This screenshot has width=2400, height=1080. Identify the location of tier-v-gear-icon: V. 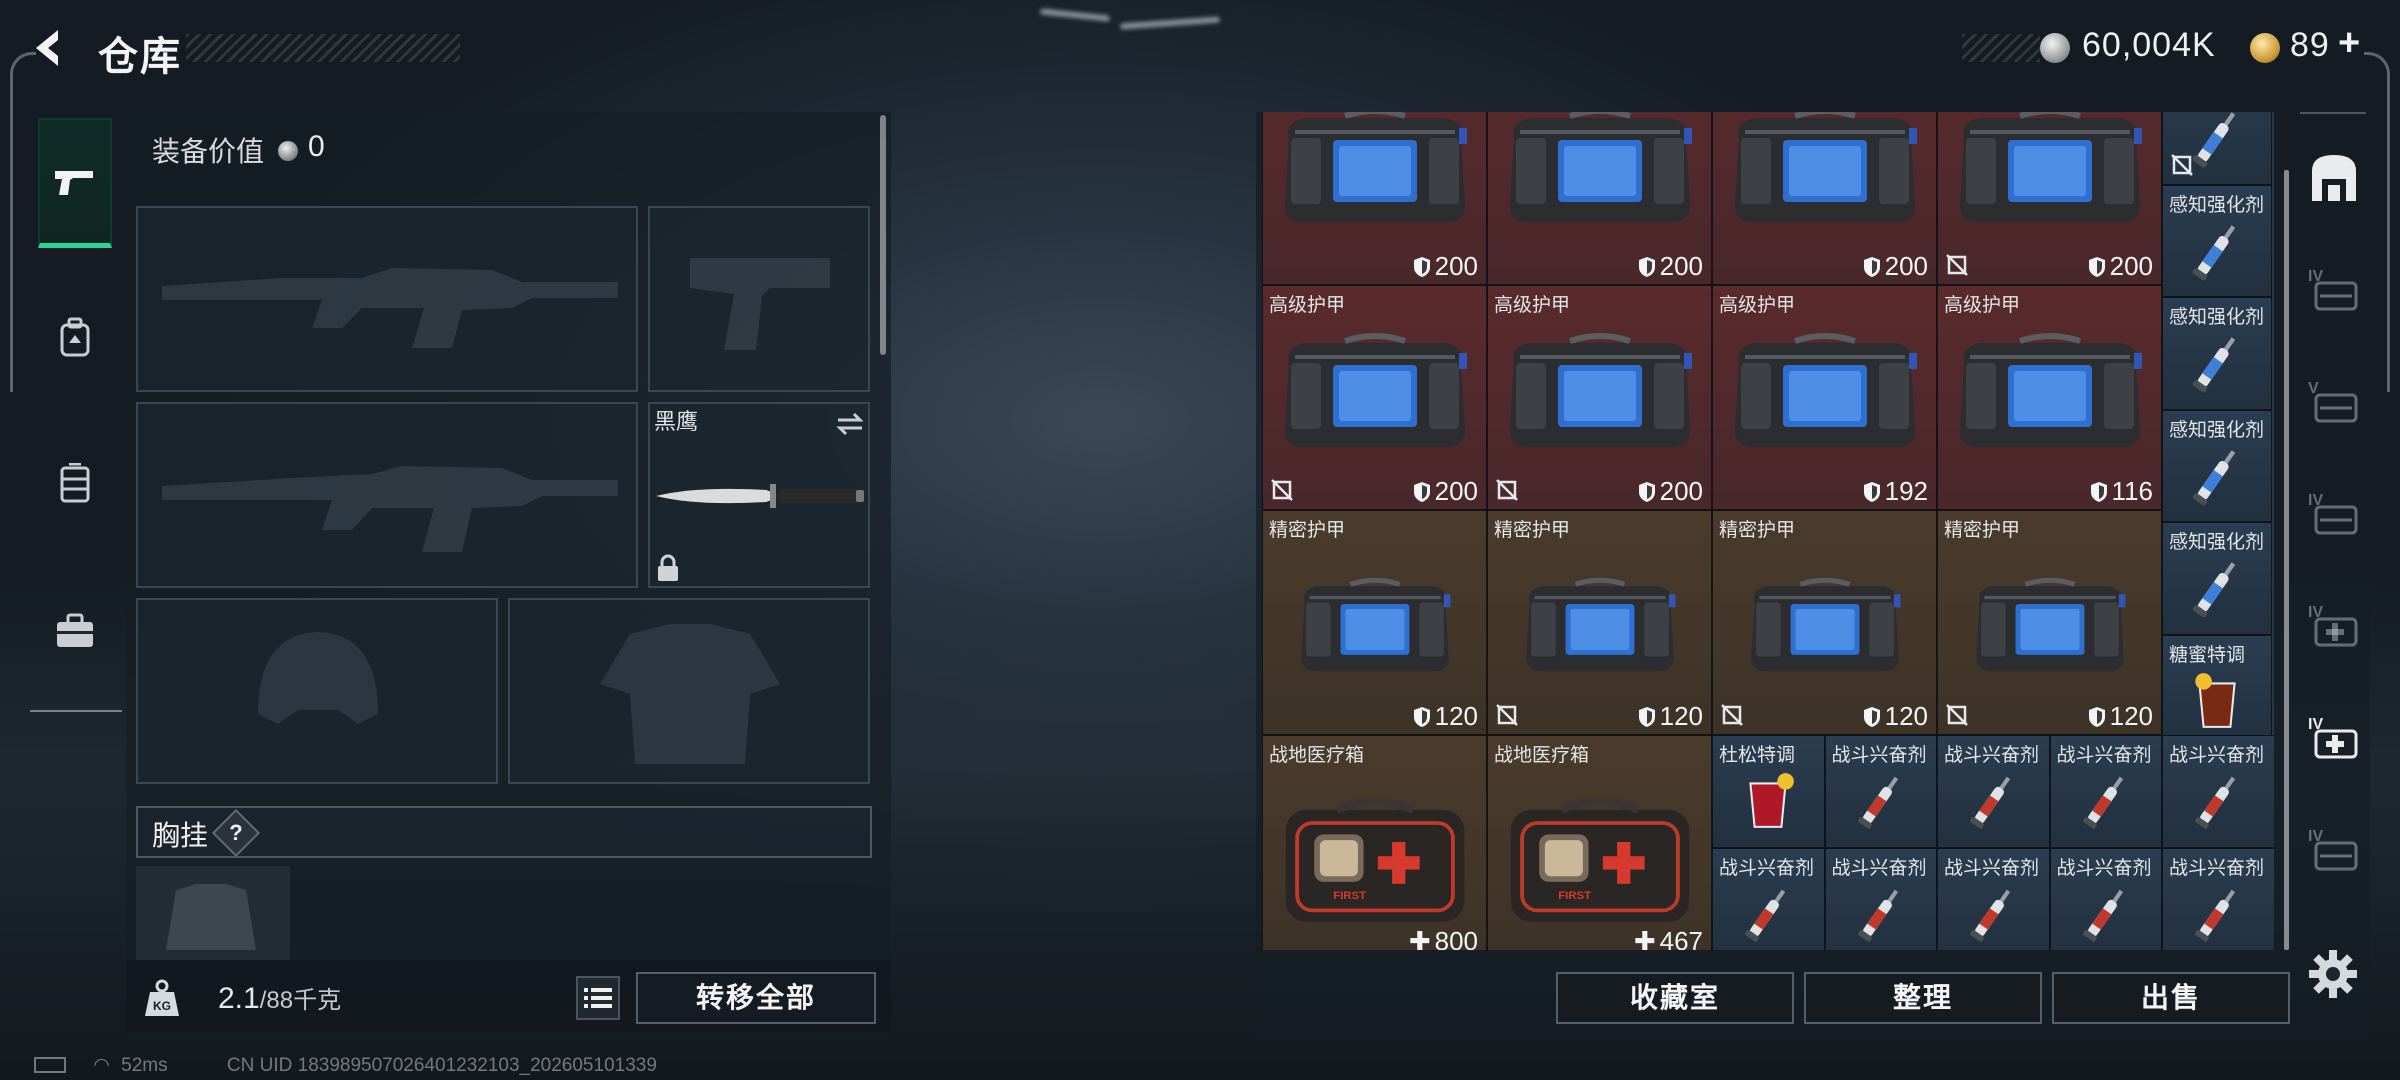
(2334, 401).